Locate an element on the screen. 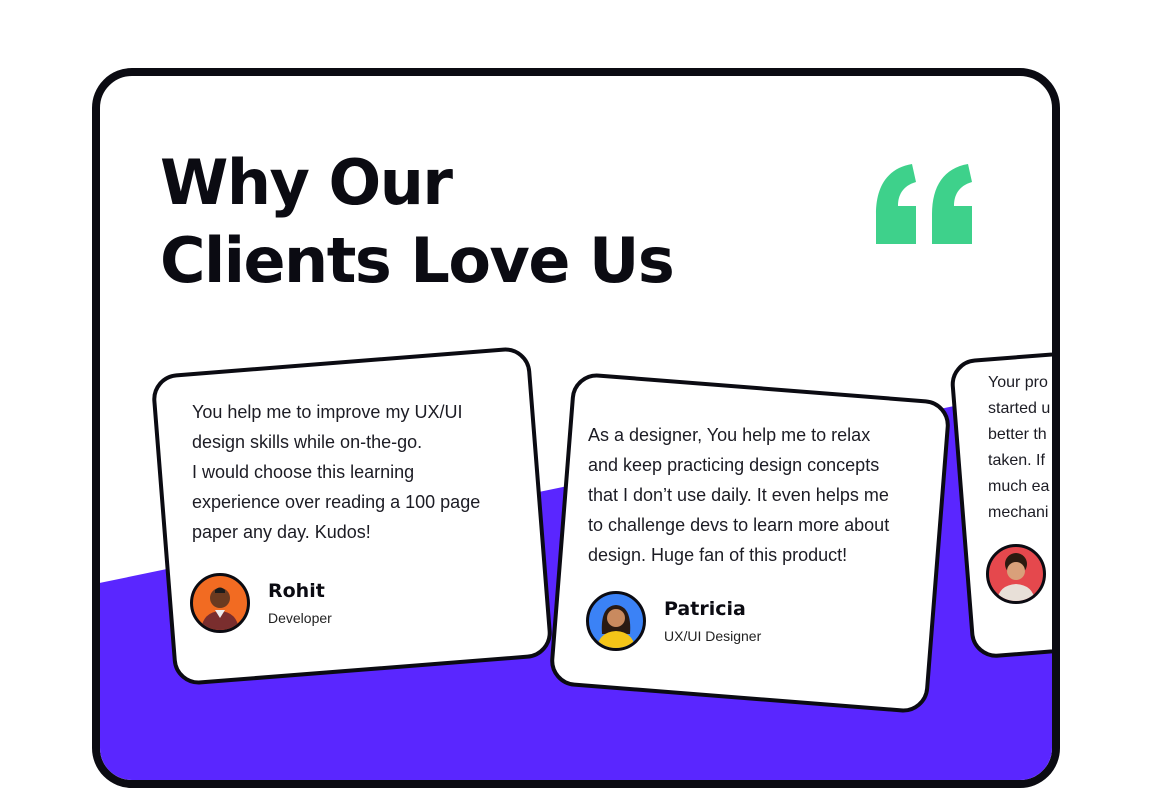 The height and width of the screenshot is (788, 1152). avatar-third is located at coordinates (1016, 574).